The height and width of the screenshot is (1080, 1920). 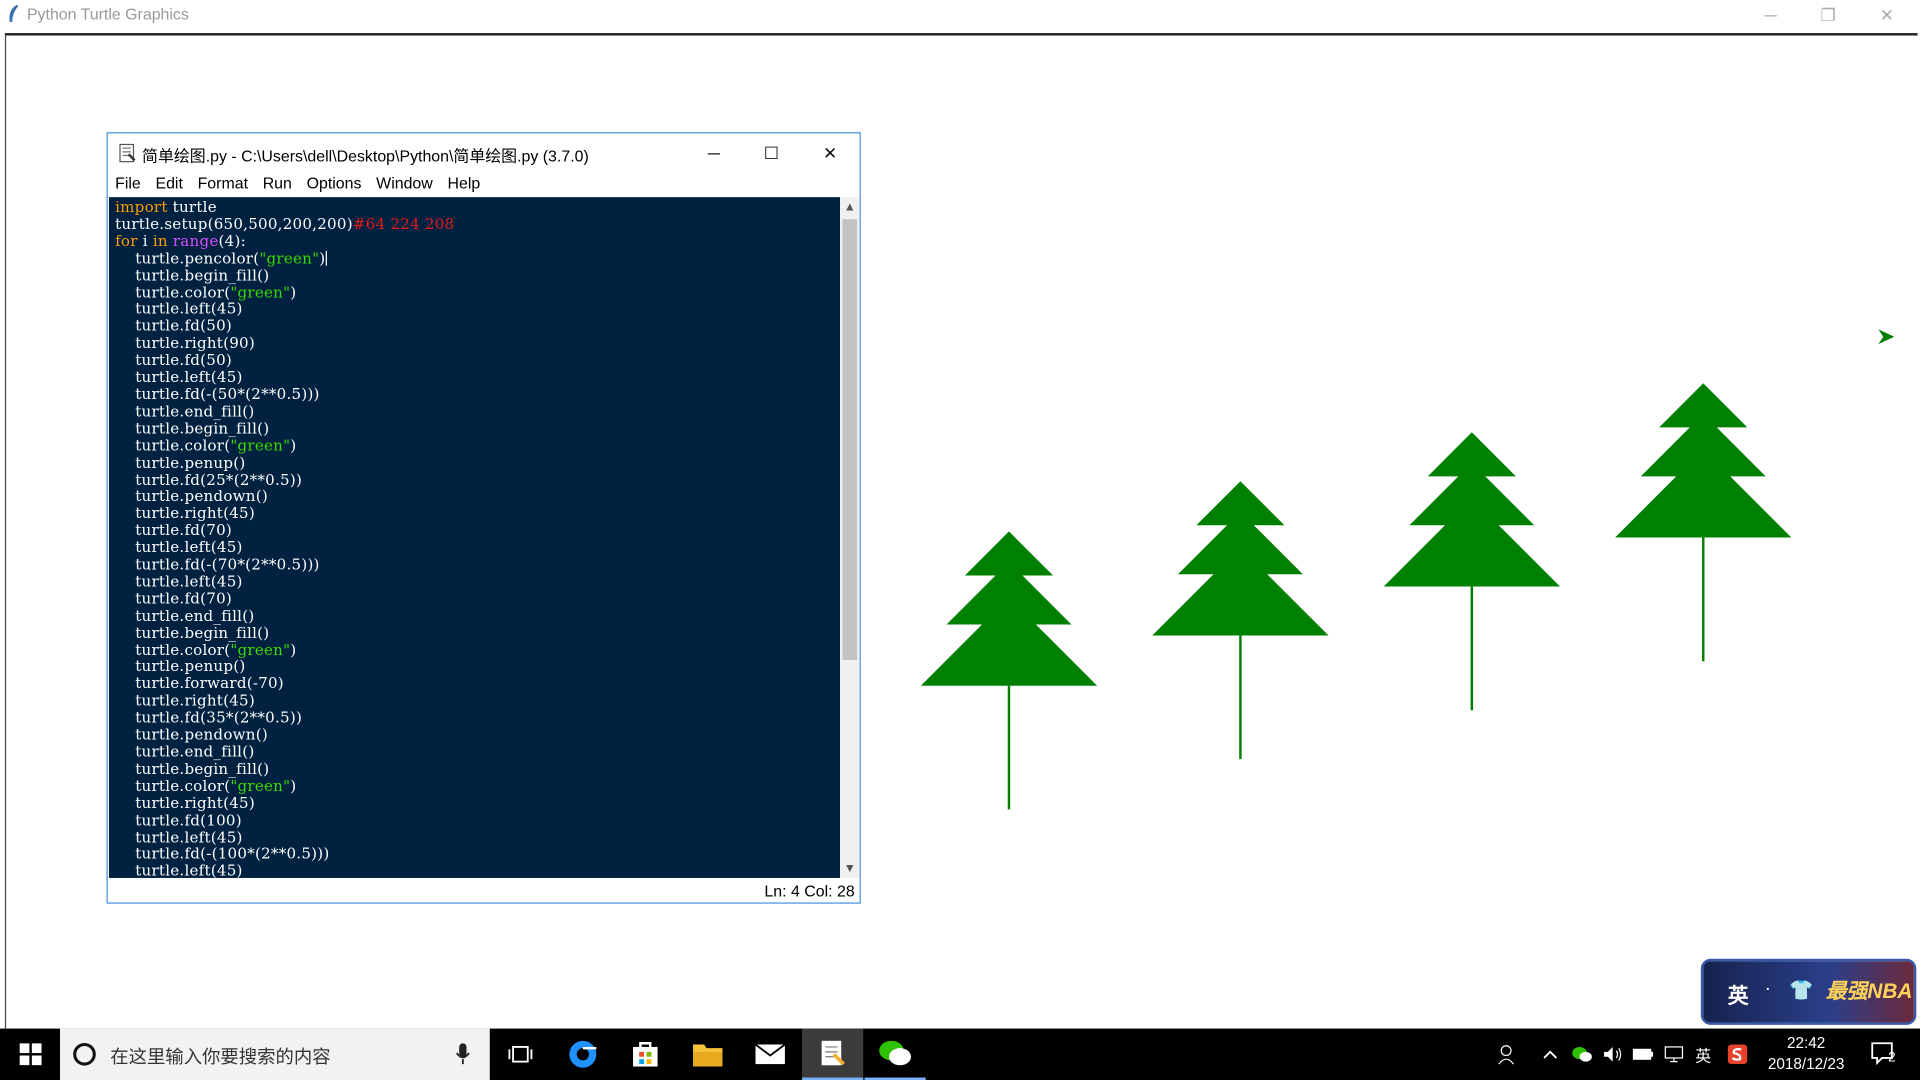 I want to click on code-line: turtle.right(90), so click(x=185, y=343).